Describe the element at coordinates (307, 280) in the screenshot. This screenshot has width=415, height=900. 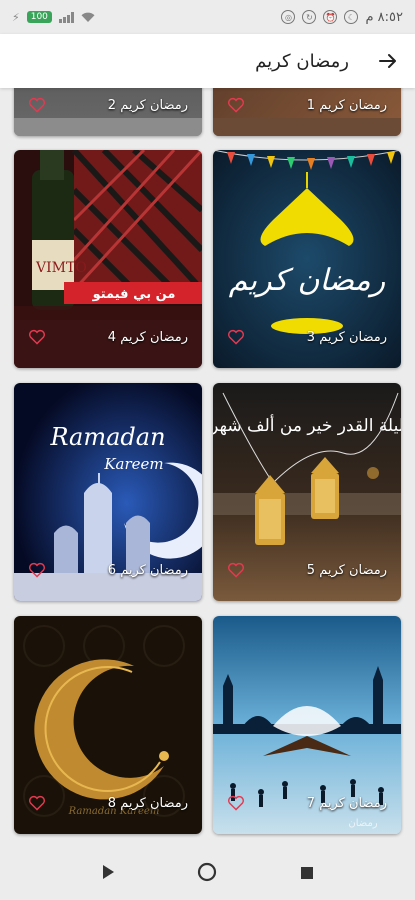
I see `card-art-text: رمضان كريم` at that location.